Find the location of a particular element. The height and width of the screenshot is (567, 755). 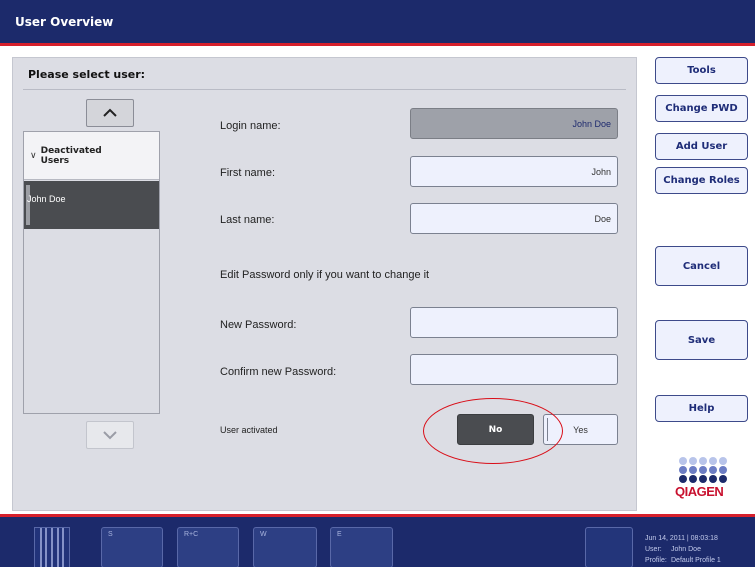

user-value: John Doe is located at coordinates (686, 549).